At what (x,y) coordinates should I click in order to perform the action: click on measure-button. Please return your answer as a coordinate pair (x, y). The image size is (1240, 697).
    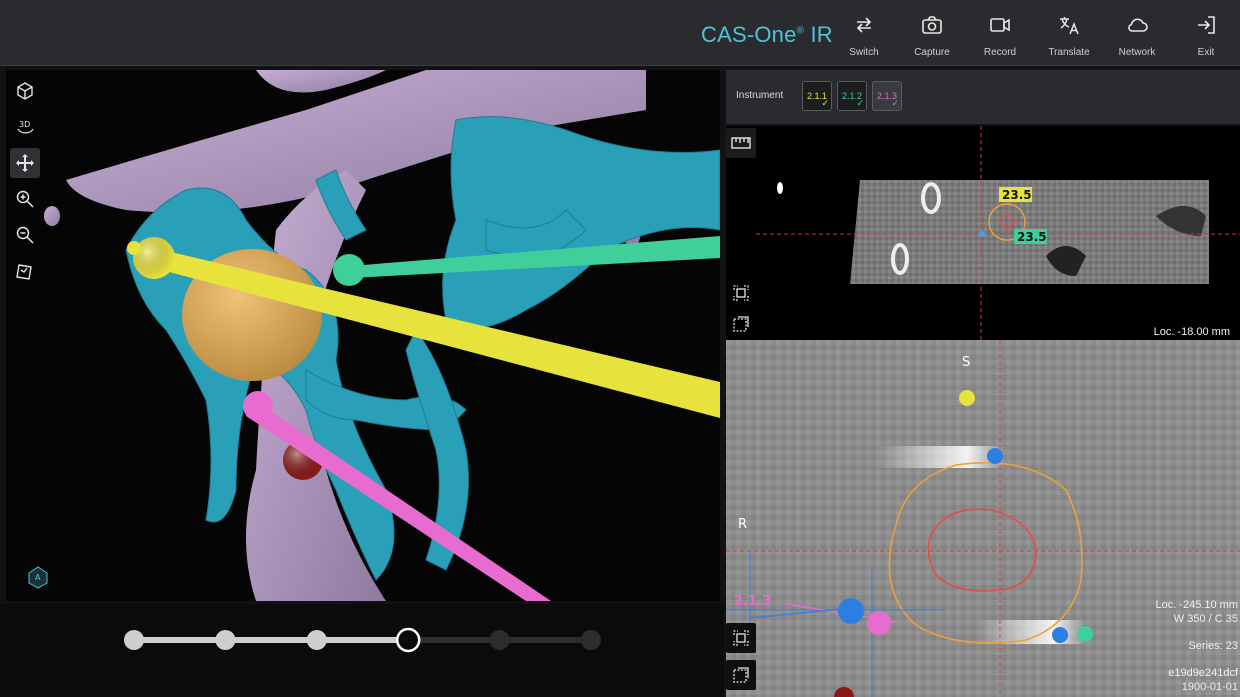
    Looking at the image, I should click on (741, 143).